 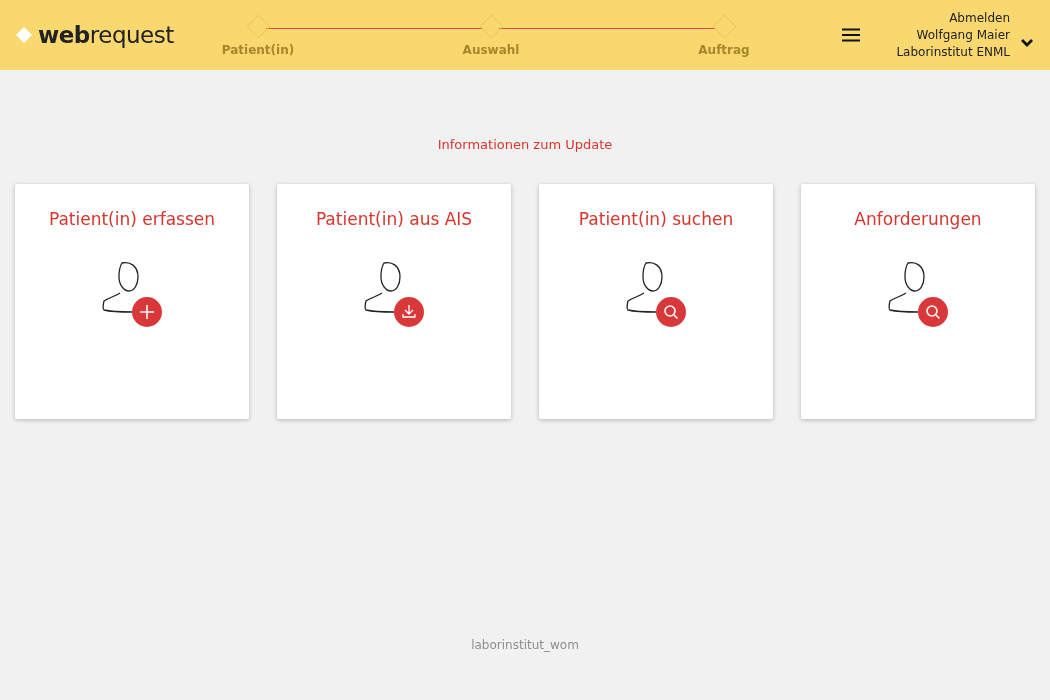 I want to click on card-title: Patient(in) erfassen, so click(x=132, y=219).